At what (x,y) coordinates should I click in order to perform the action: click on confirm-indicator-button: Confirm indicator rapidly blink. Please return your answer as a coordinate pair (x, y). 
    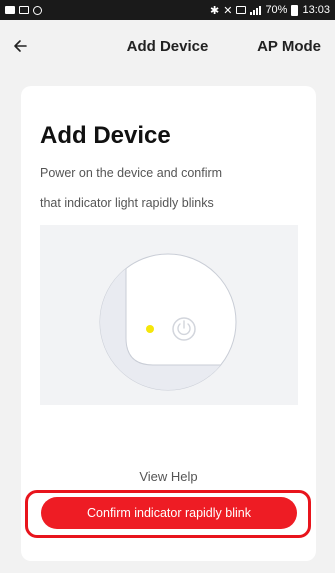
    Looking at the image, I should click on (169, 513).